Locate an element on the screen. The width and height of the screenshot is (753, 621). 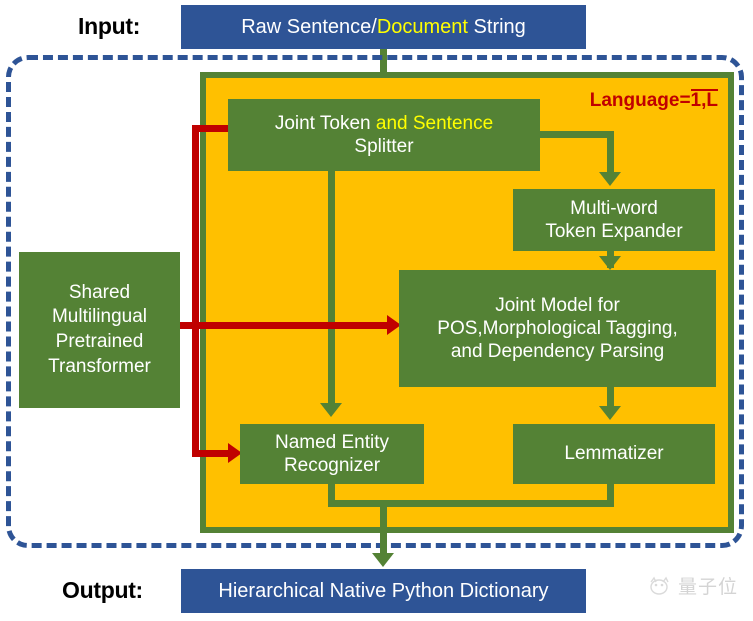
jointmodel-line1: Joint Model for is located at coordinates (557, 305).